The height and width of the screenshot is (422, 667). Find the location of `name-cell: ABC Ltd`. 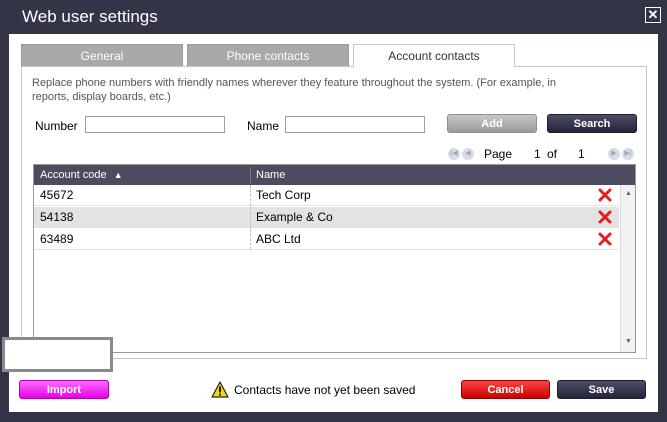

name-cell: ABC Ltd is located at coordinates (278, 239).